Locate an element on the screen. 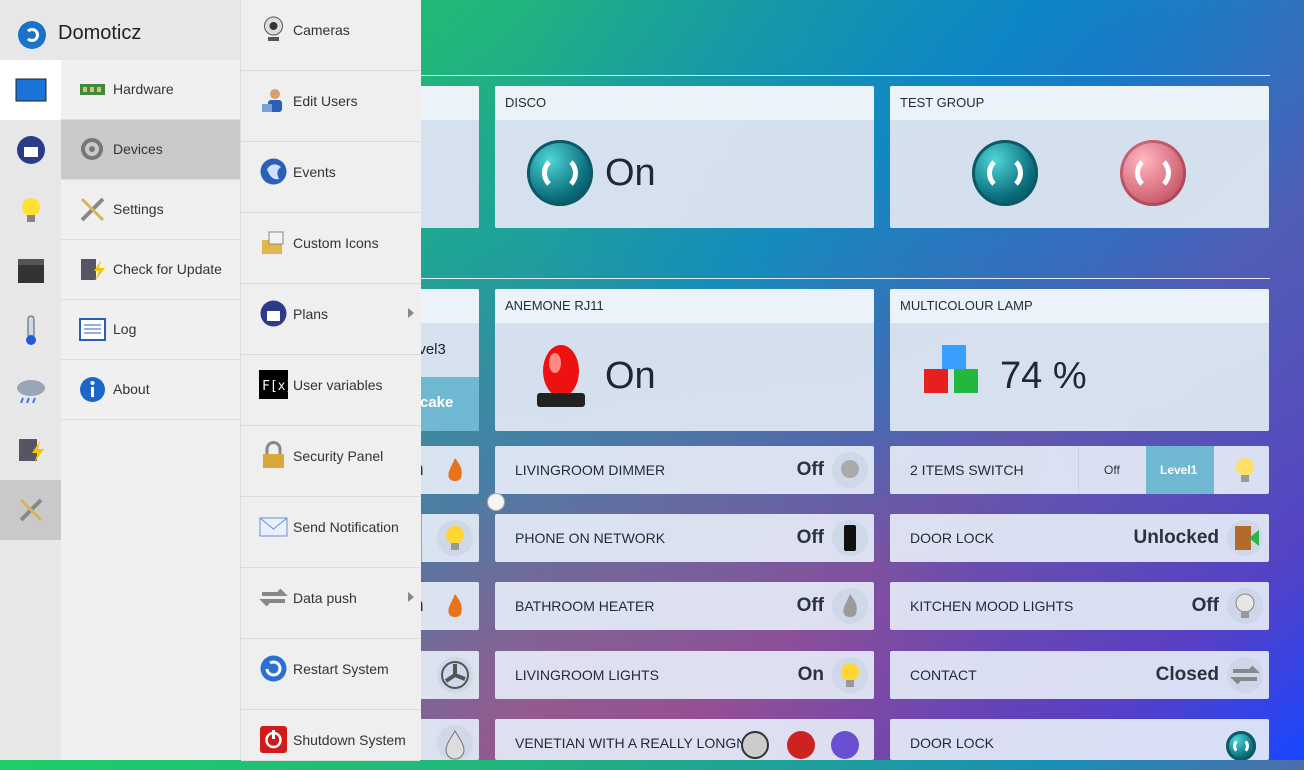  scroll-handle is located at coordinates (496, 502).